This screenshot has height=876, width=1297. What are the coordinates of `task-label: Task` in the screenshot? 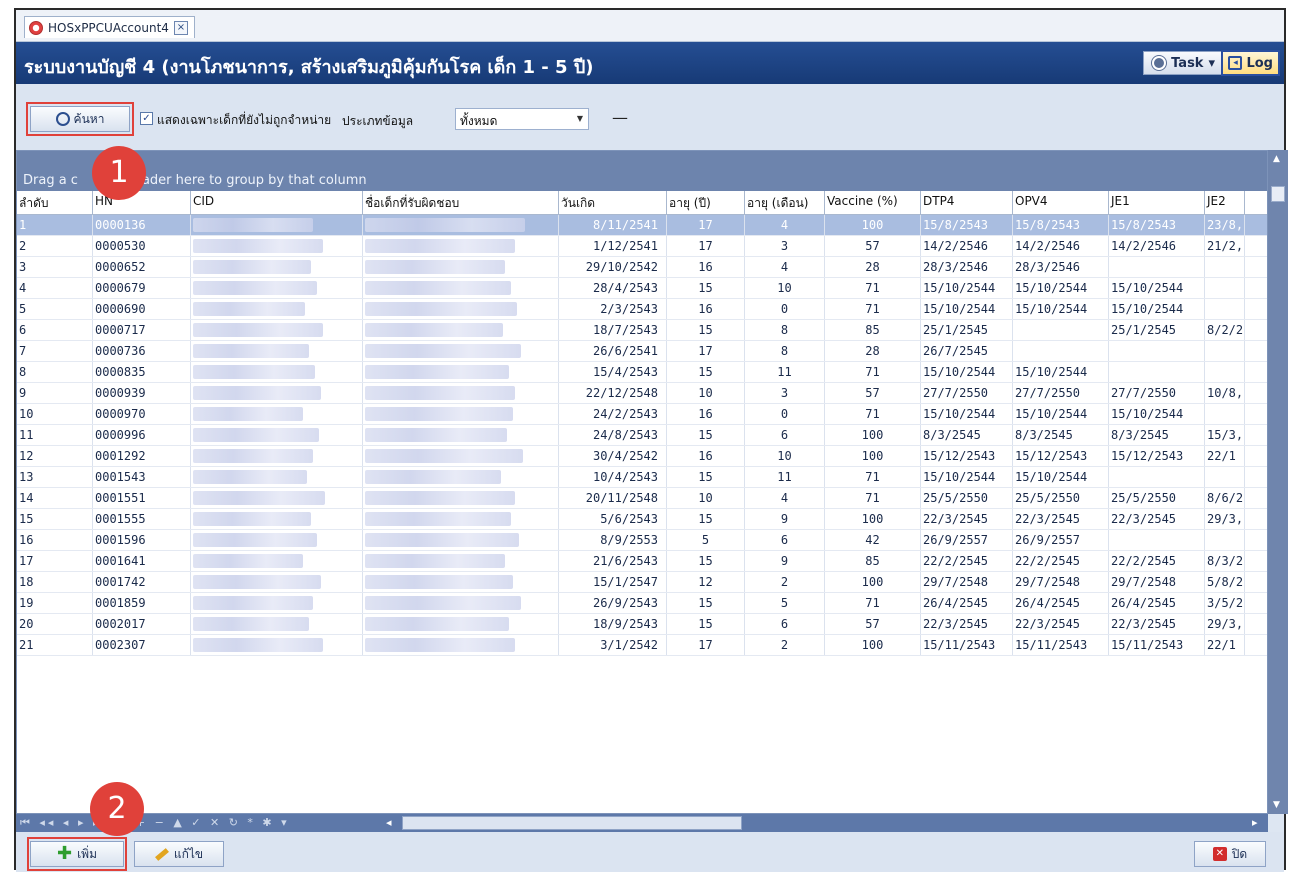 It's located at (1187, 63).